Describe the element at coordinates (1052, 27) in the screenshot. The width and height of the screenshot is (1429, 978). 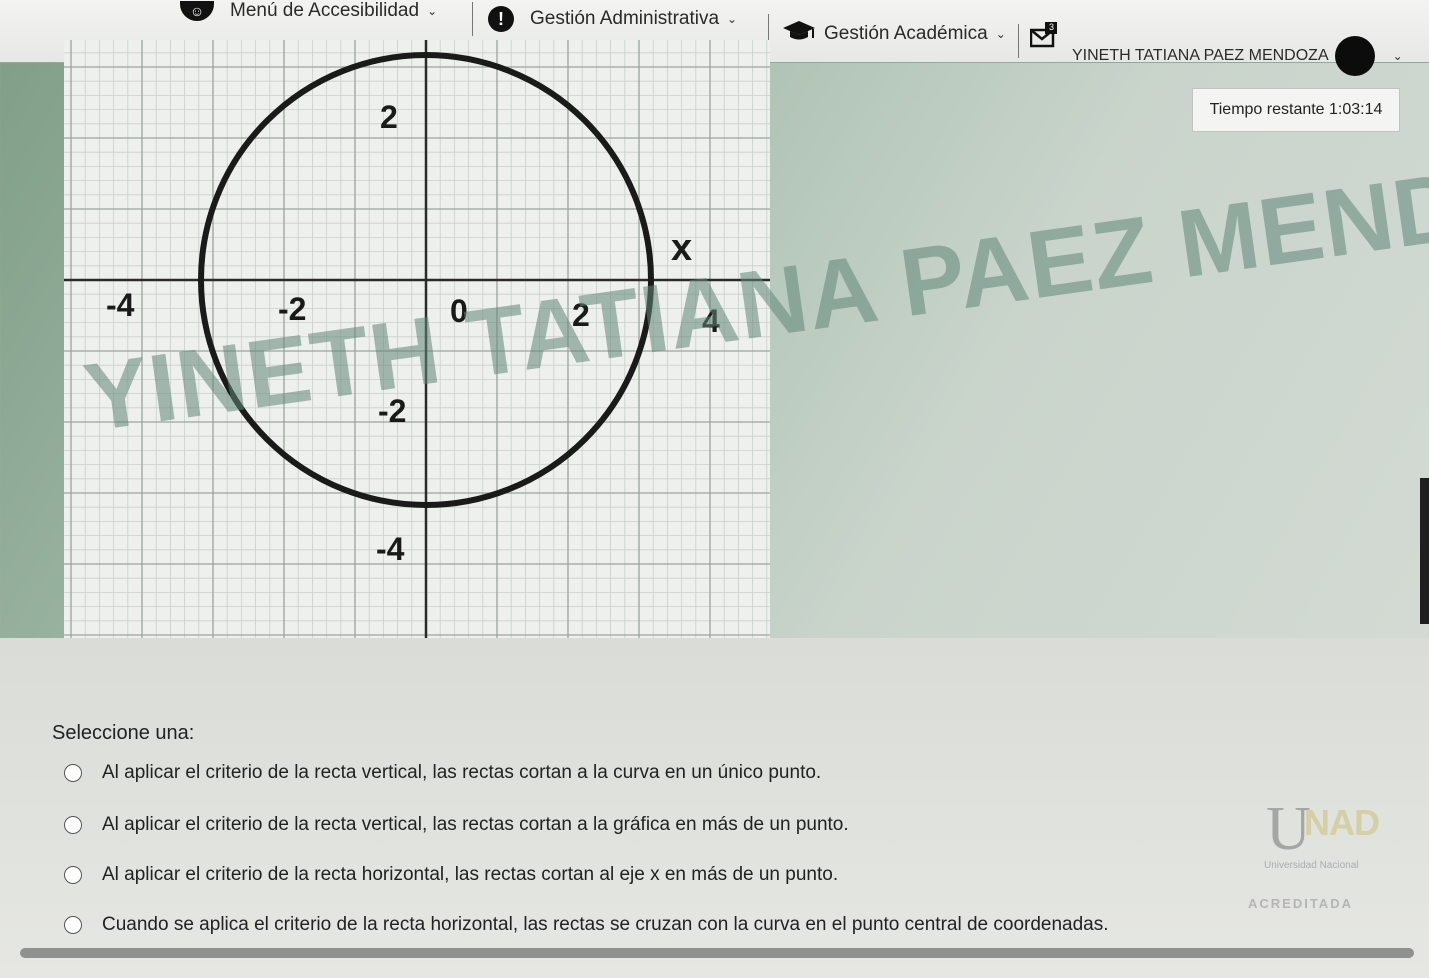
I see `notification-badge: 3` at that location.